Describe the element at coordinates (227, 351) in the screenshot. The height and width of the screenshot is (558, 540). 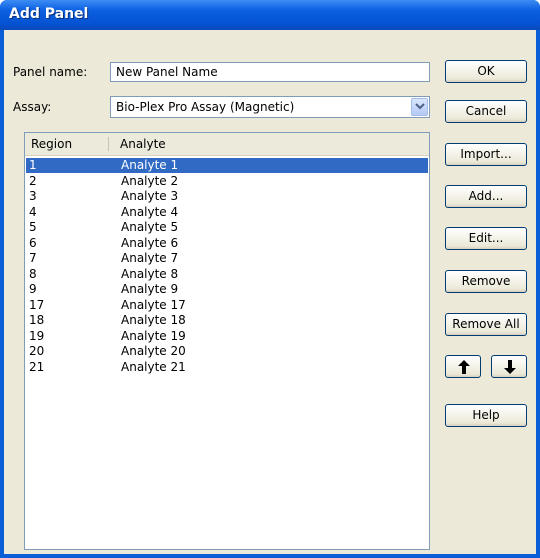
I see `list-item: 20 Analyte 20` at that location.